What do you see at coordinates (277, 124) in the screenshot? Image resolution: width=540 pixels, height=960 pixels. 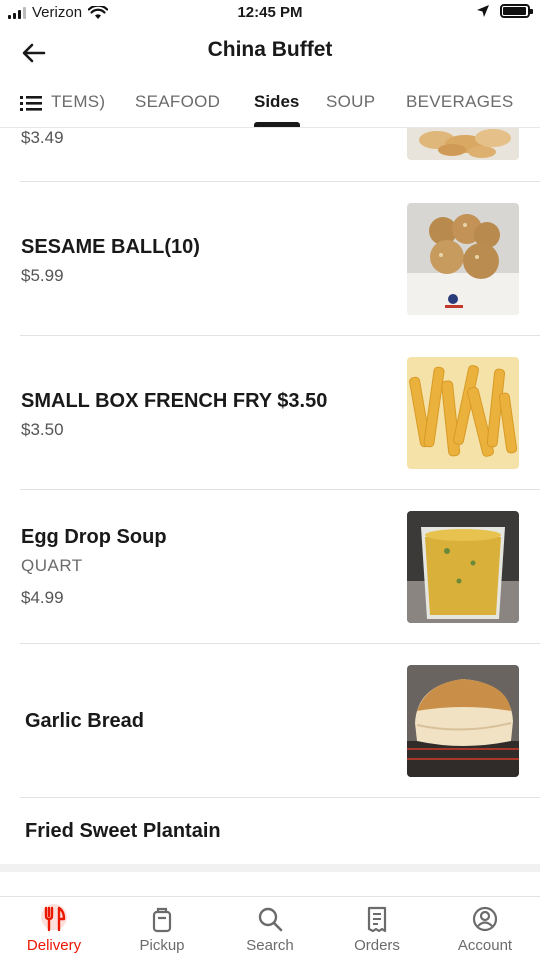 I see `active-tab-indicator` at bounding box center [277, 124].